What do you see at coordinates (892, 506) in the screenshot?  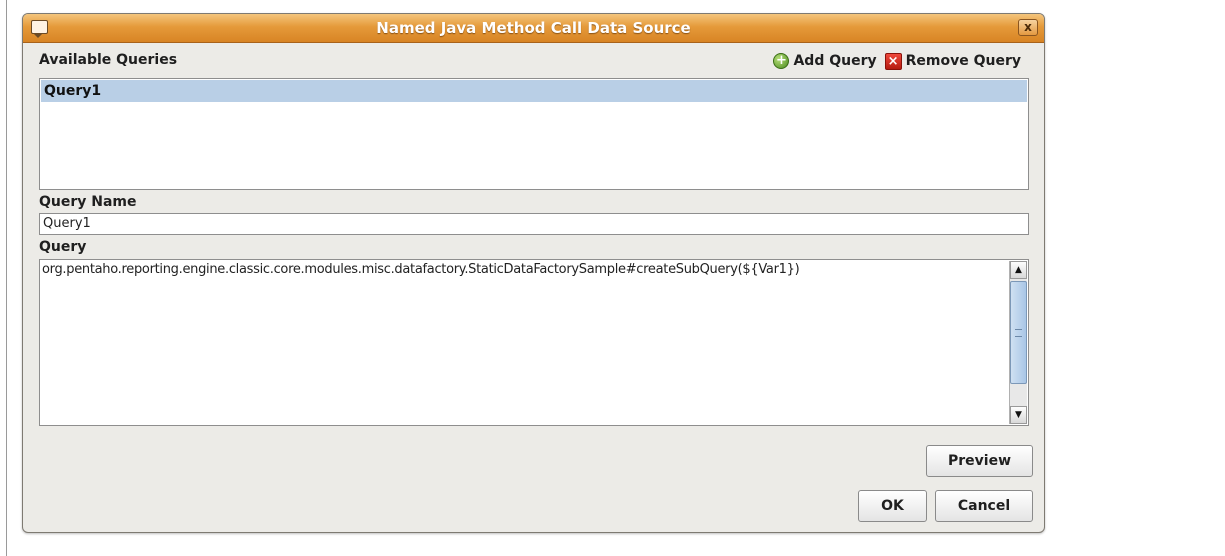 I see `ok-button: OK` at bounding box center [892, 506].